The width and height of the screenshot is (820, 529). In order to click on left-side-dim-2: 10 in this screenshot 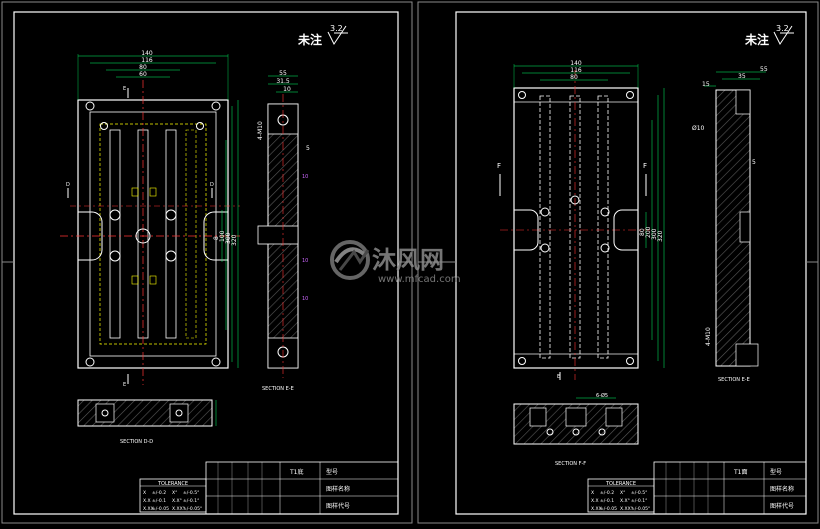, I will do `click(287, 89)`.